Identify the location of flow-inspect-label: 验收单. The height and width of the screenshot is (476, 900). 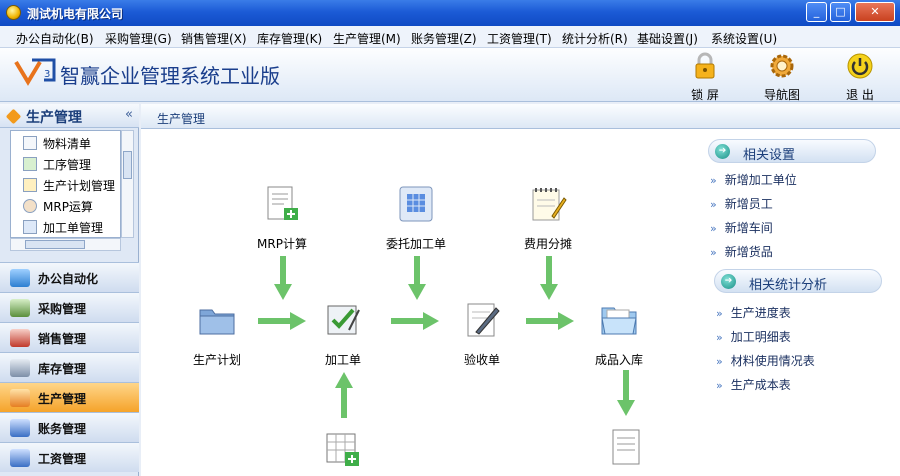
(481, 360).